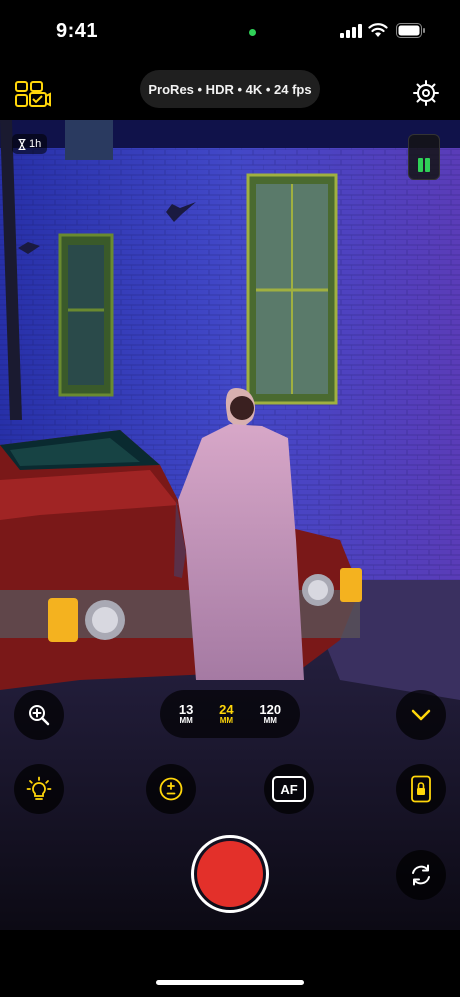 The image size is (460, 997). I want to click on exposure-bulb-icon, so click(39, 788).